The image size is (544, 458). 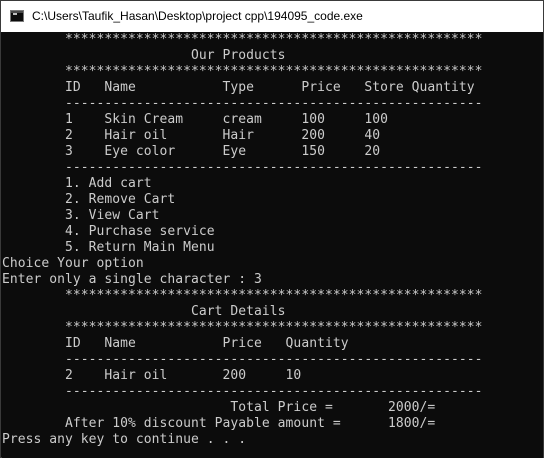 What do you see at coordinates (77, 183) in the screenshot?
I see `console-line: 1. Add cart` at bounding box center [77, 183].